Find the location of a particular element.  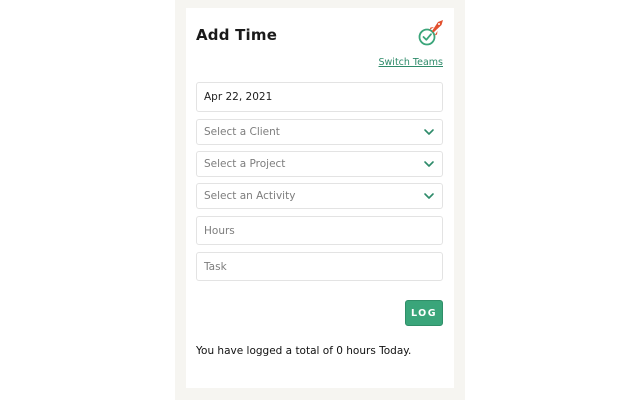

project-select-placeholder: Select a Project is located at coordinates (245, 164).